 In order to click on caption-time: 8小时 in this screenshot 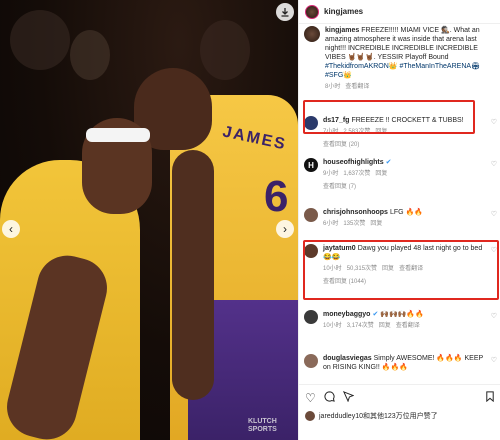, I will do `click(333, 87)`.